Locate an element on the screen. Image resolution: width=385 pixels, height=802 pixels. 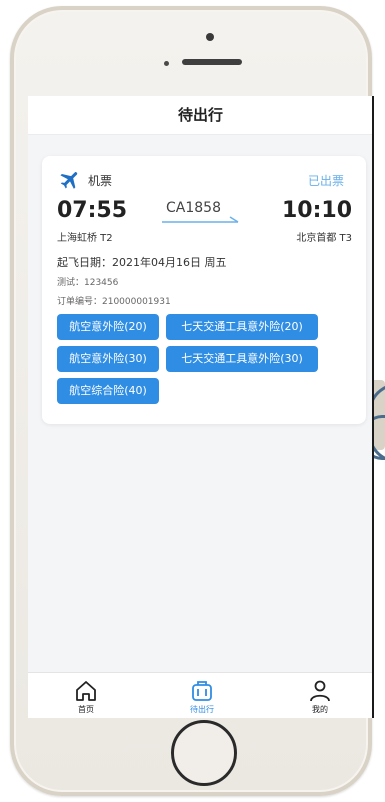
departure-date: 起飞日期：2021年04月16日 周五 is located at coordinates (142, 262).